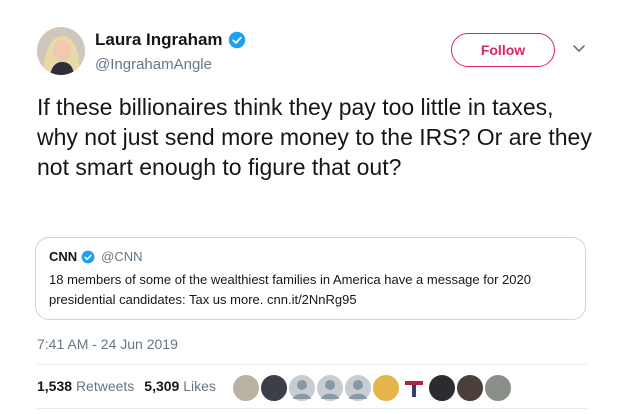  Describe the element at coordinates (107, 344) in the screenshot. I see `tweet-timestamp: 7:41 AM - 24 Jun 2019` at that location.